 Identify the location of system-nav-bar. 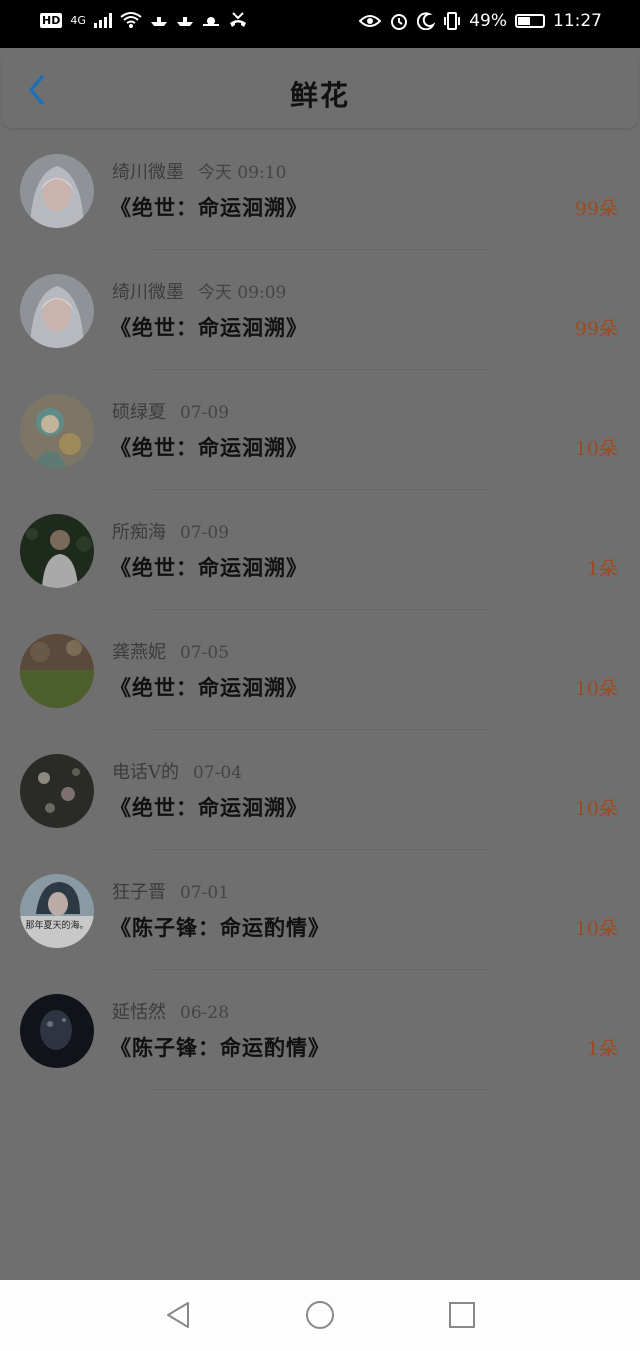
(320, 1315).